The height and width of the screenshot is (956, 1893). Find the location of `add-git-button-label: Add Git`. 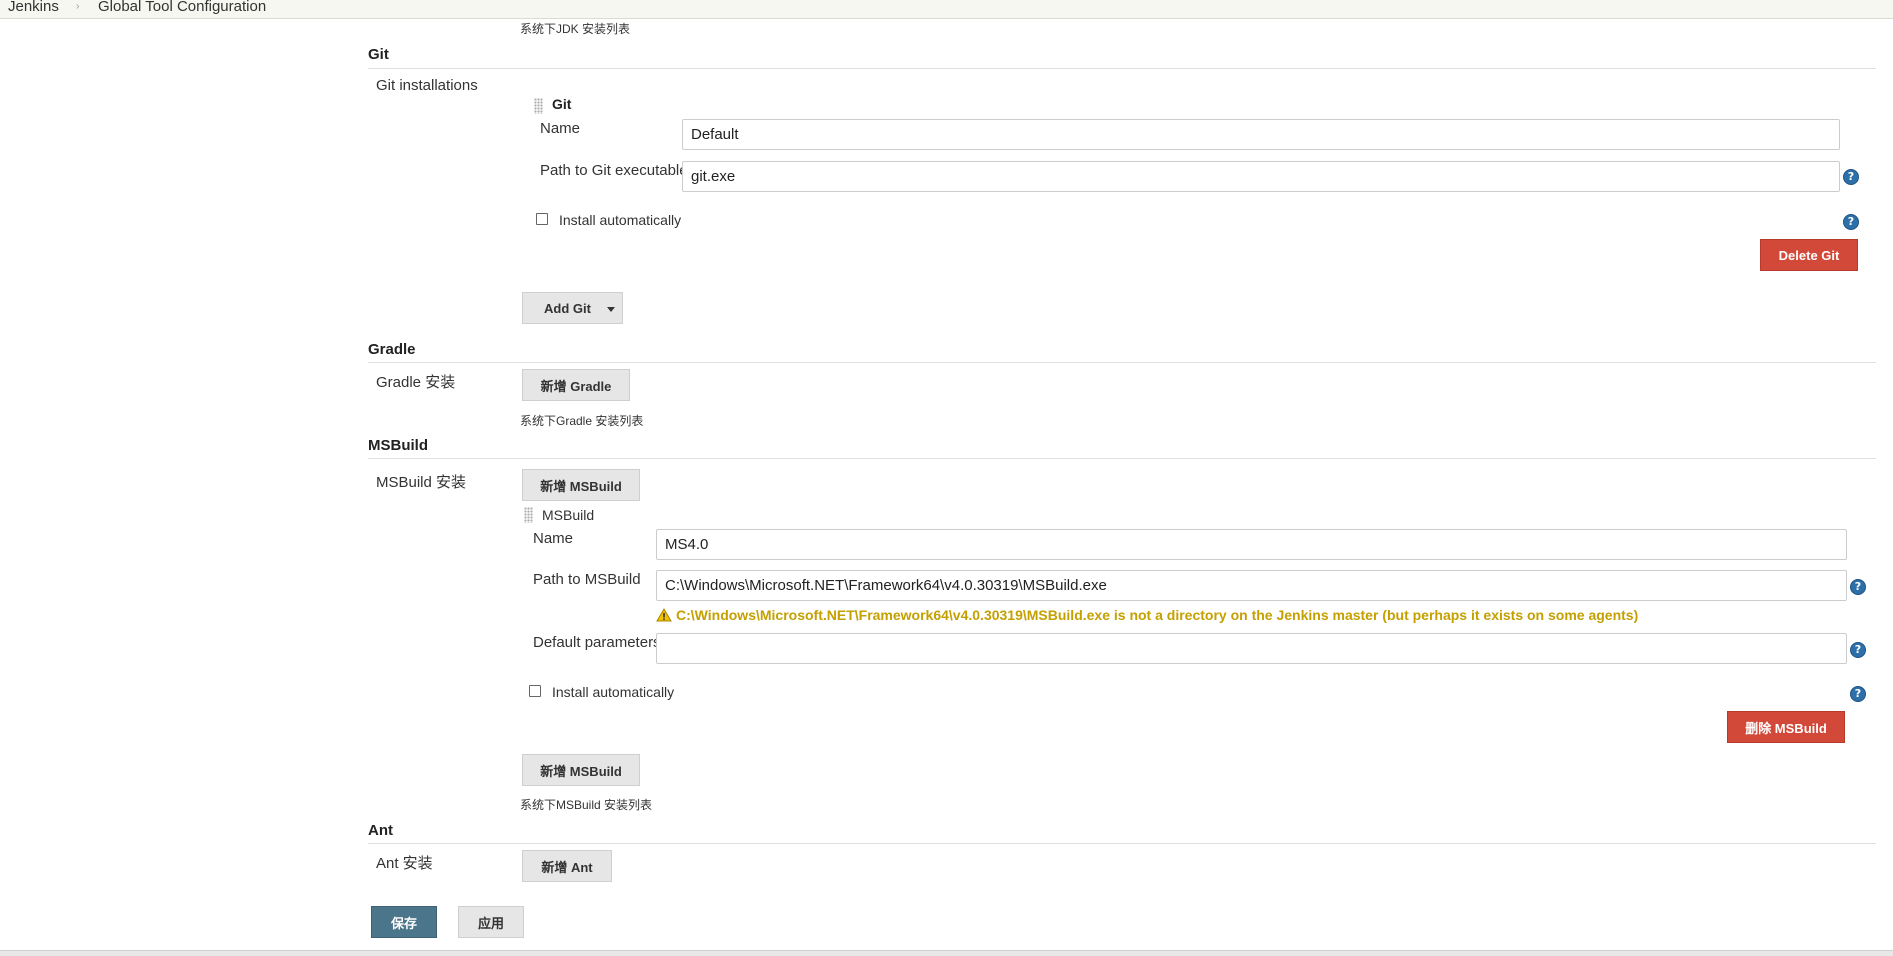

add-git-button-label: Add Git is located at coordinates (567, 308).